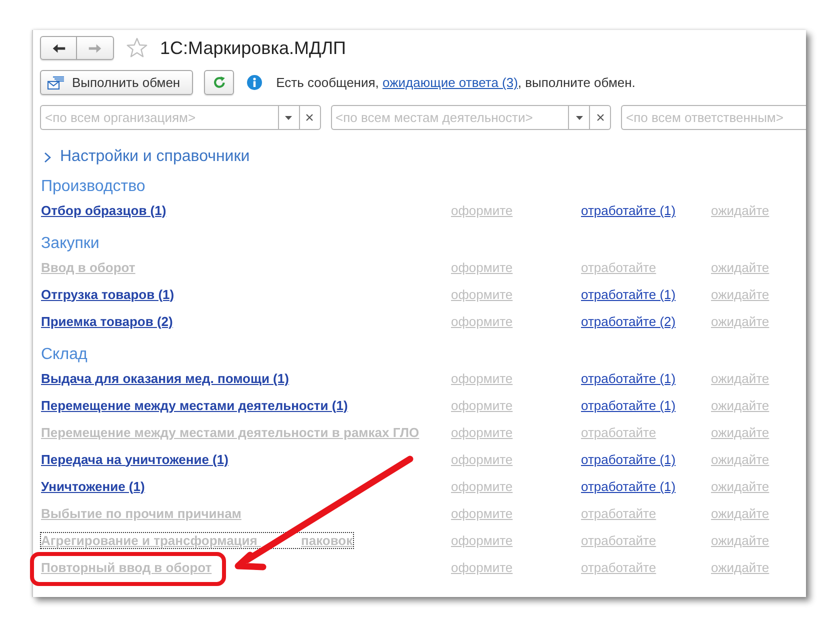 Image resolution: width=838 pixels, height=629 pixels. I want to click on document-link: Повторный ввод в оборот, so click(126, 567).